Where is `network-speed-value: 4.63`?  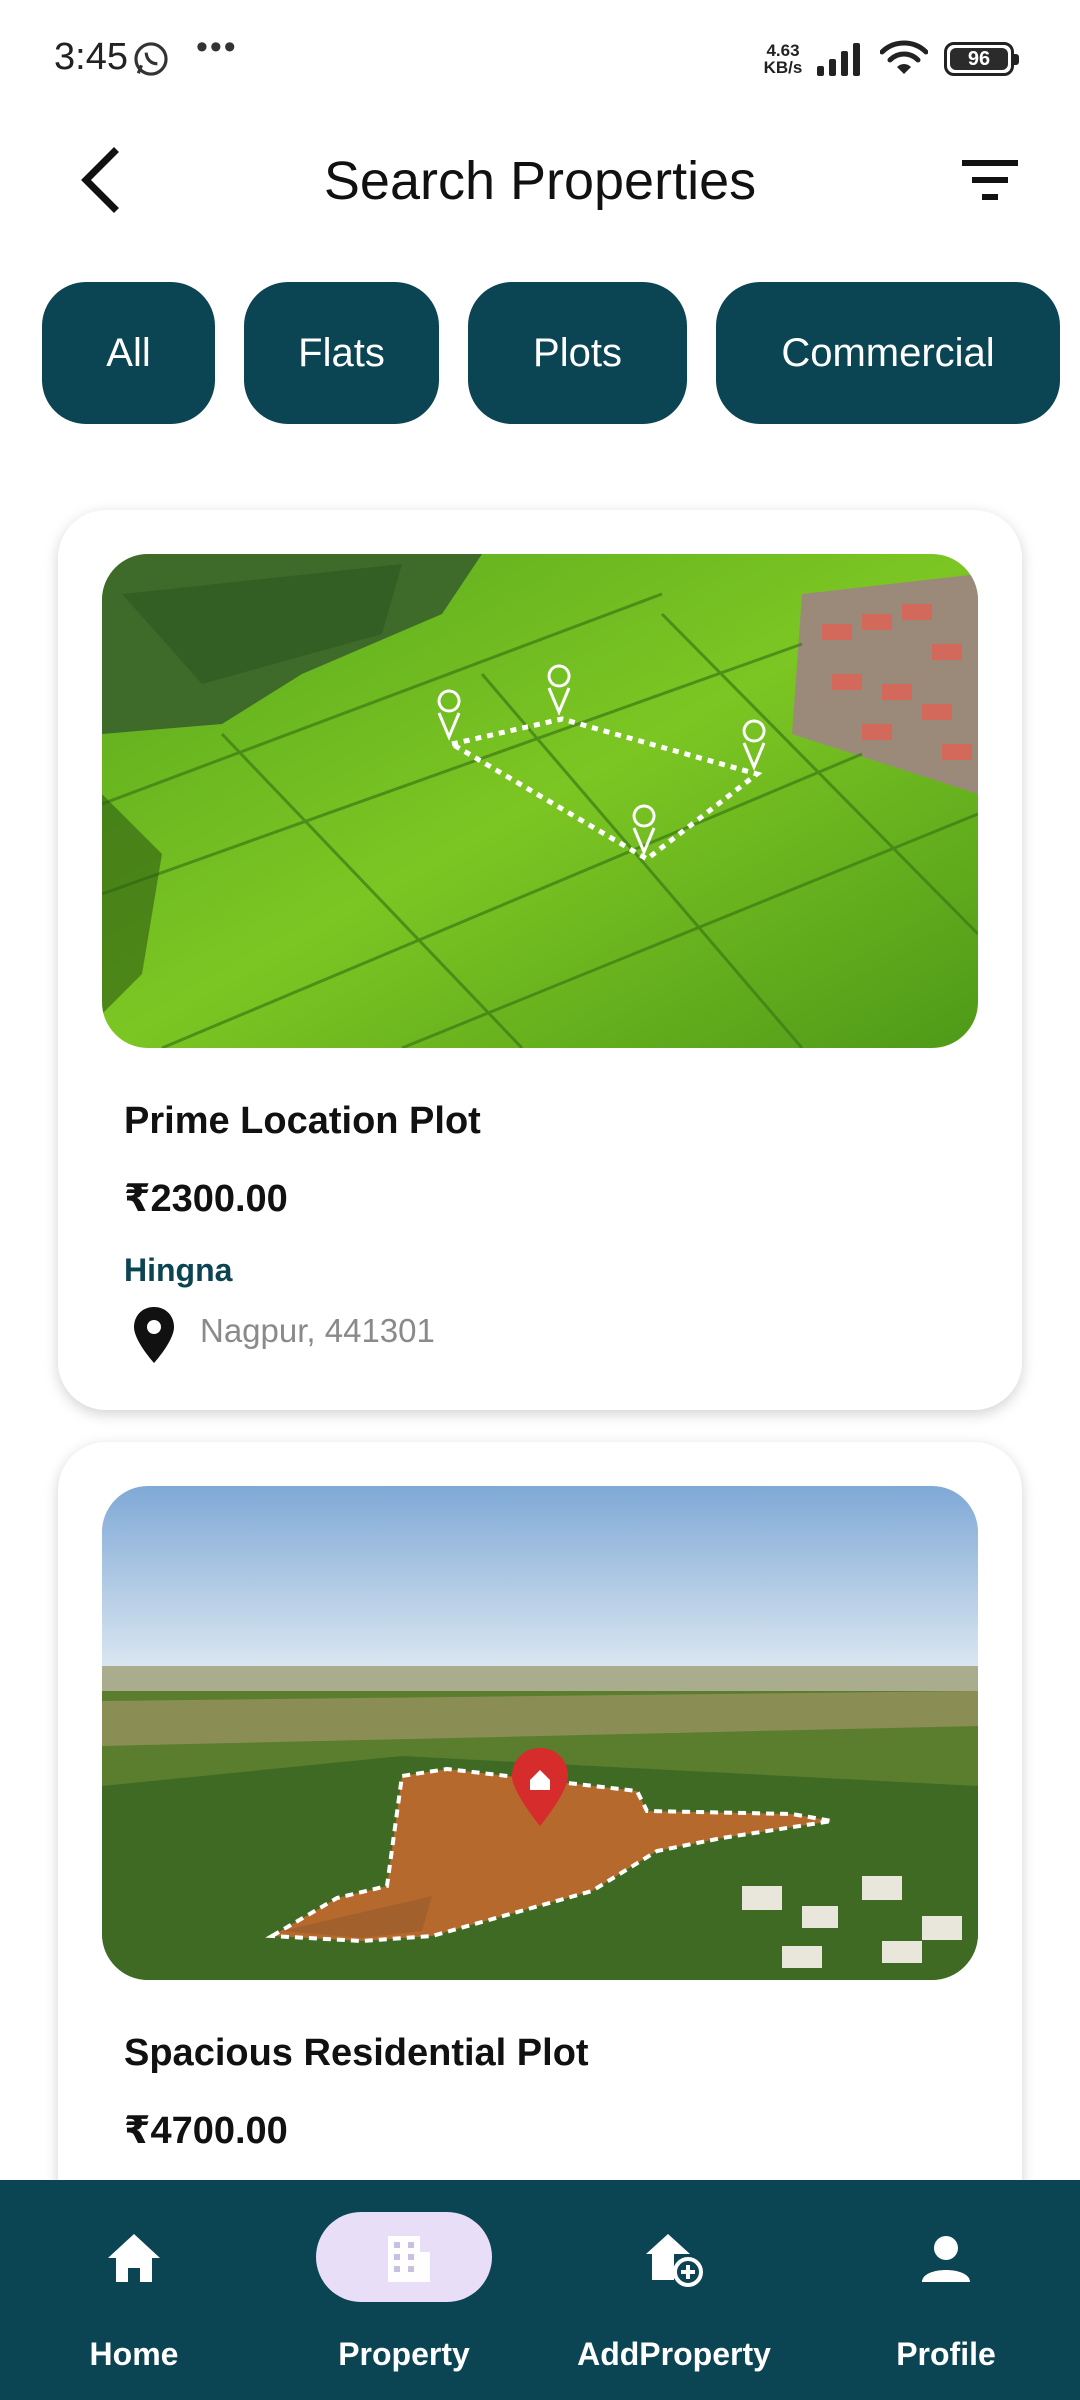
network-speed-value: 4.63 is located at coordinates (783, 50).